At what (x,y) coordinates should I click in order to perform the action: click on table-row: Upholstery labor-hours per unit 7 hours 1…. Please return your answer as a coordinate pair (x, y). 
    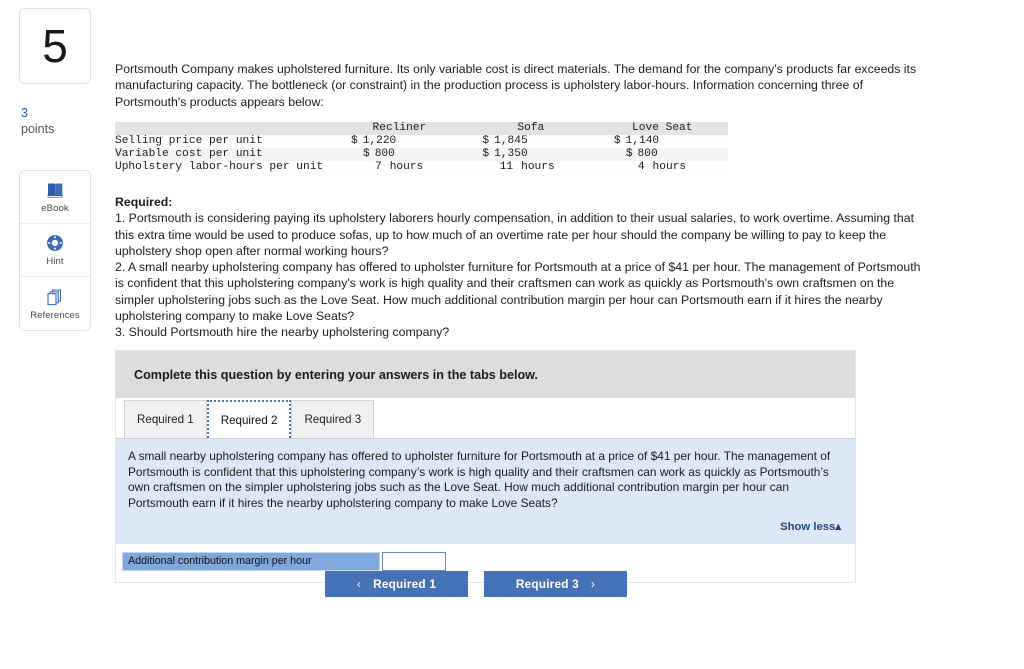
    Looking at the image, I should click on (421, 167).